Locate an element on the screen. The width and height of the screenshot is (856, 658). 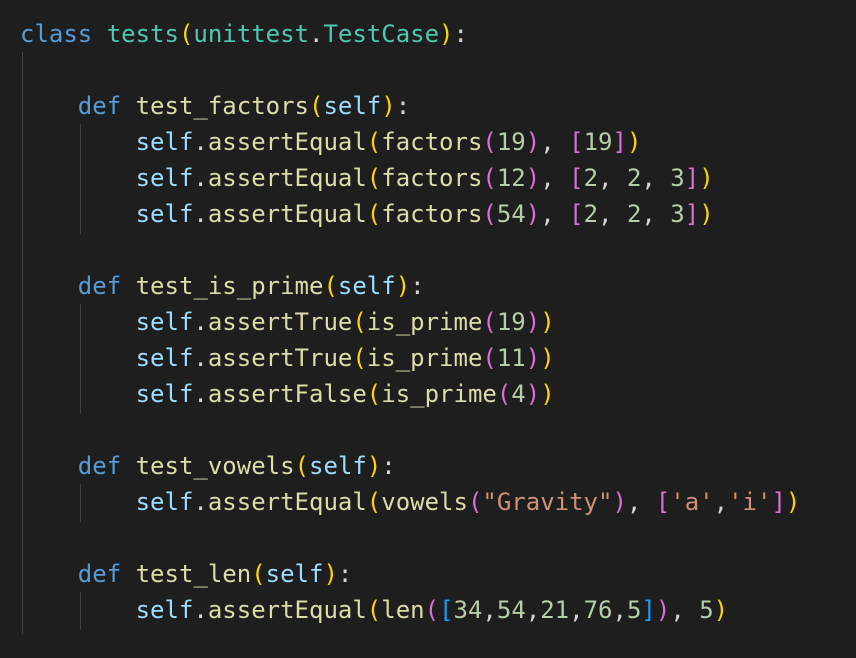
code-token: "Gravity" is located at coordinates (547, 502).